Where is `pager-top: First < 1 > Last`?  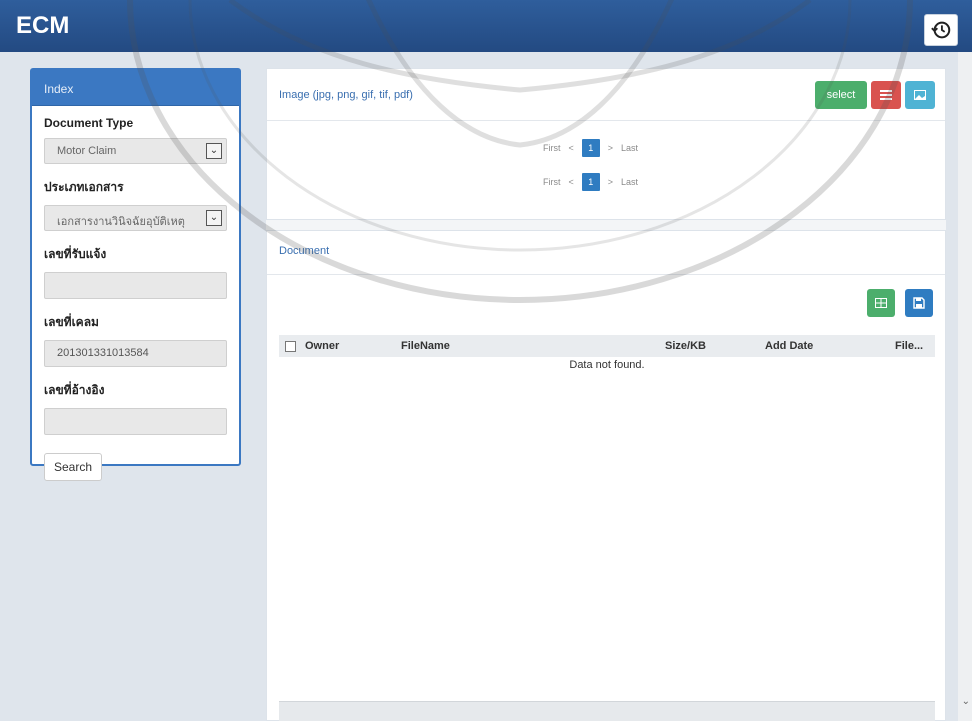 pager-top: First < 1 > Last is located at coordinates (590, 148).